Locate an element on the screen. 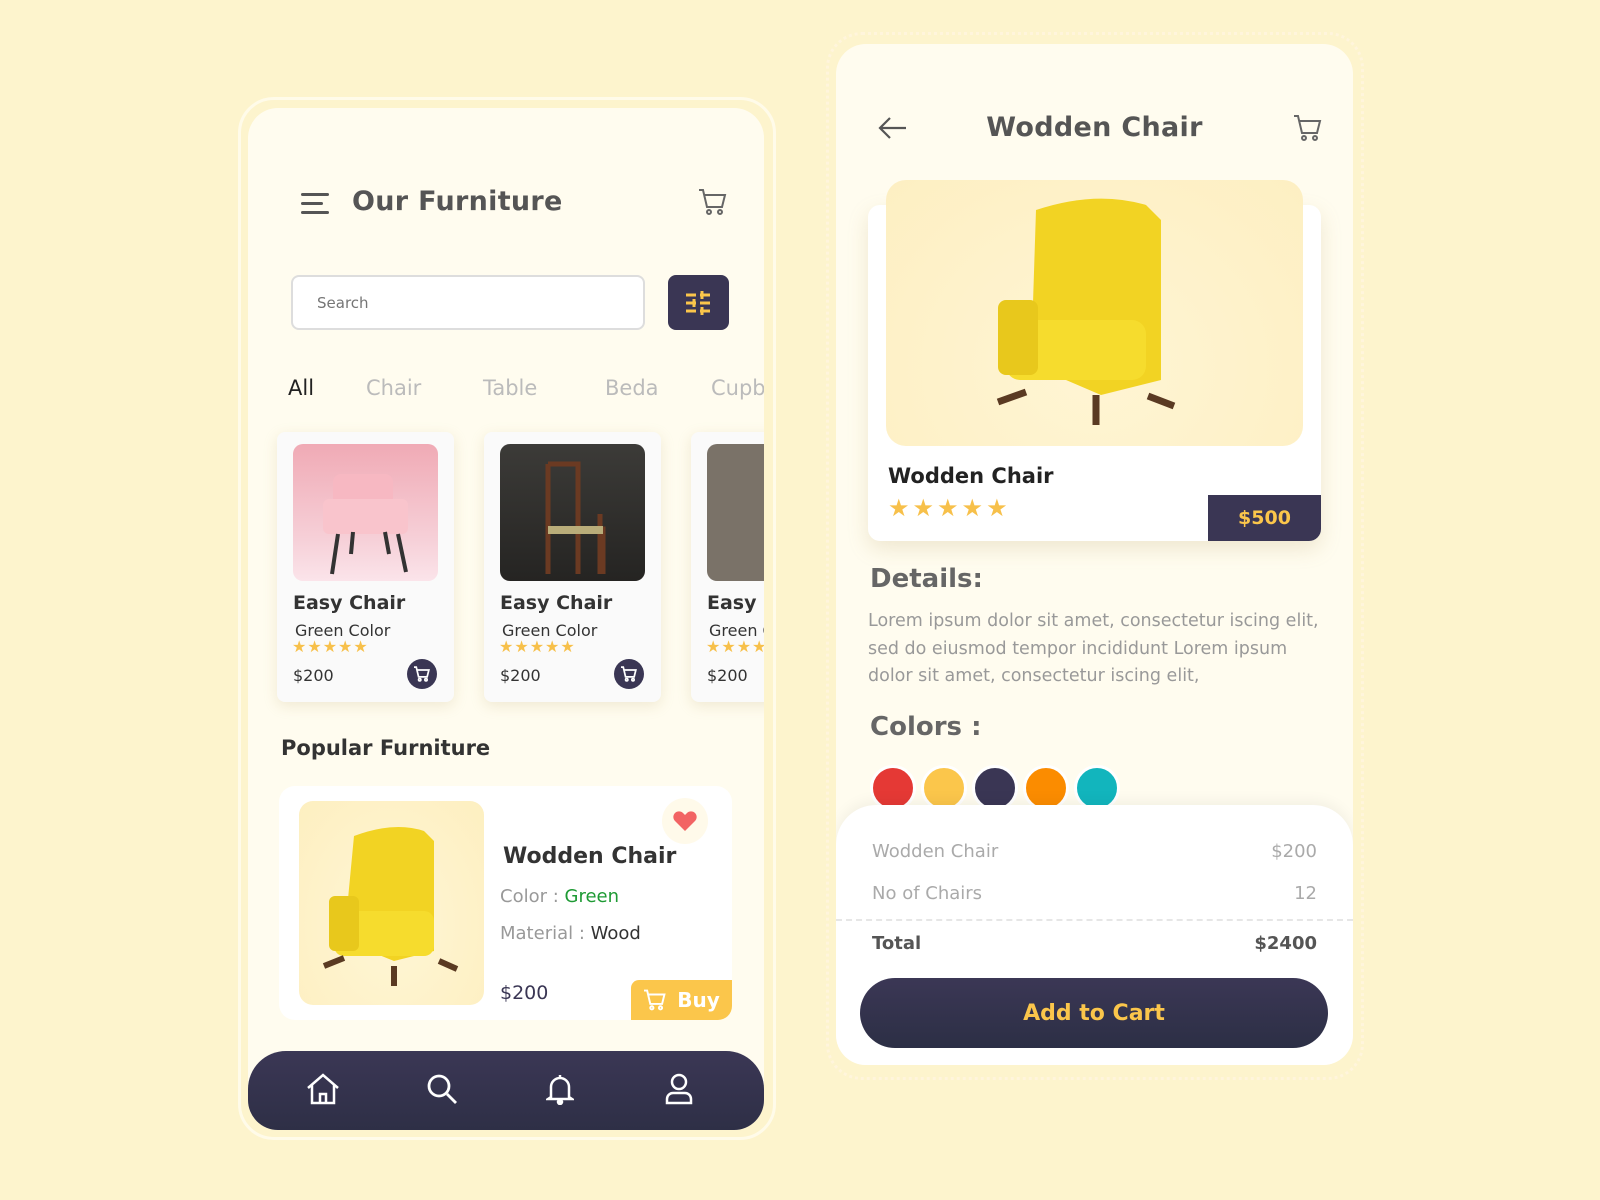 Image resolution: width=1600 pixels, height=1200 pixels. pink-chair-image is located at coordinates (365, 512).